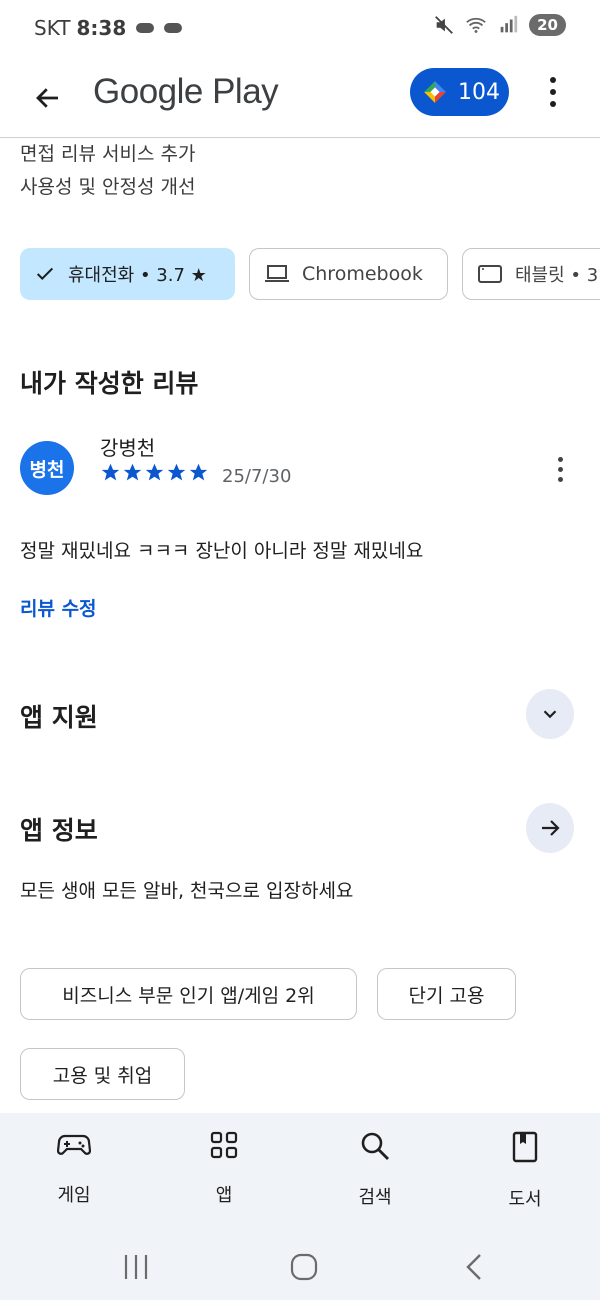  What do you see at coordinates (547, 25) in the screenshot?
I see `battery-badge: 20` at bounding box center [547, 25].